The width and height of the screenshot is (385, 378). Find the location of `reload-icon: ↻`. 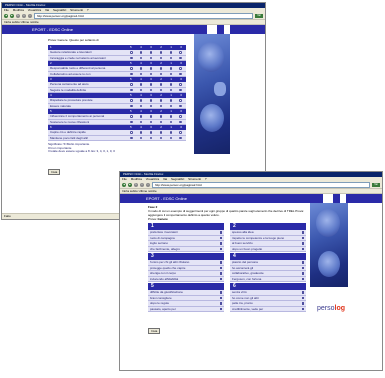

reload-icon: ↻ is located at coordinates (136, 184).